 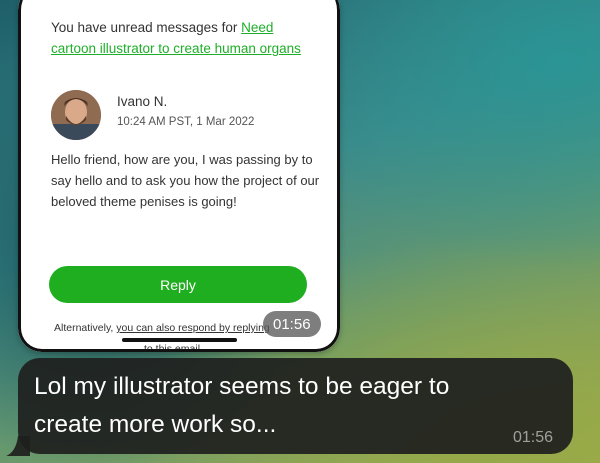 I want to click on avatar-photo-icon, so click(x=76, y=115).